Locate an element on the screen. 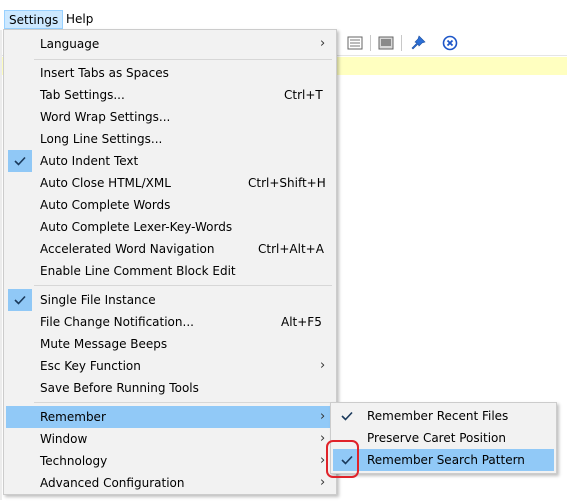 The height and width of the screenshot is (503, 567). submenu-item-search-pattern: Remember Search Pattern is located at coordinates (443, 460).